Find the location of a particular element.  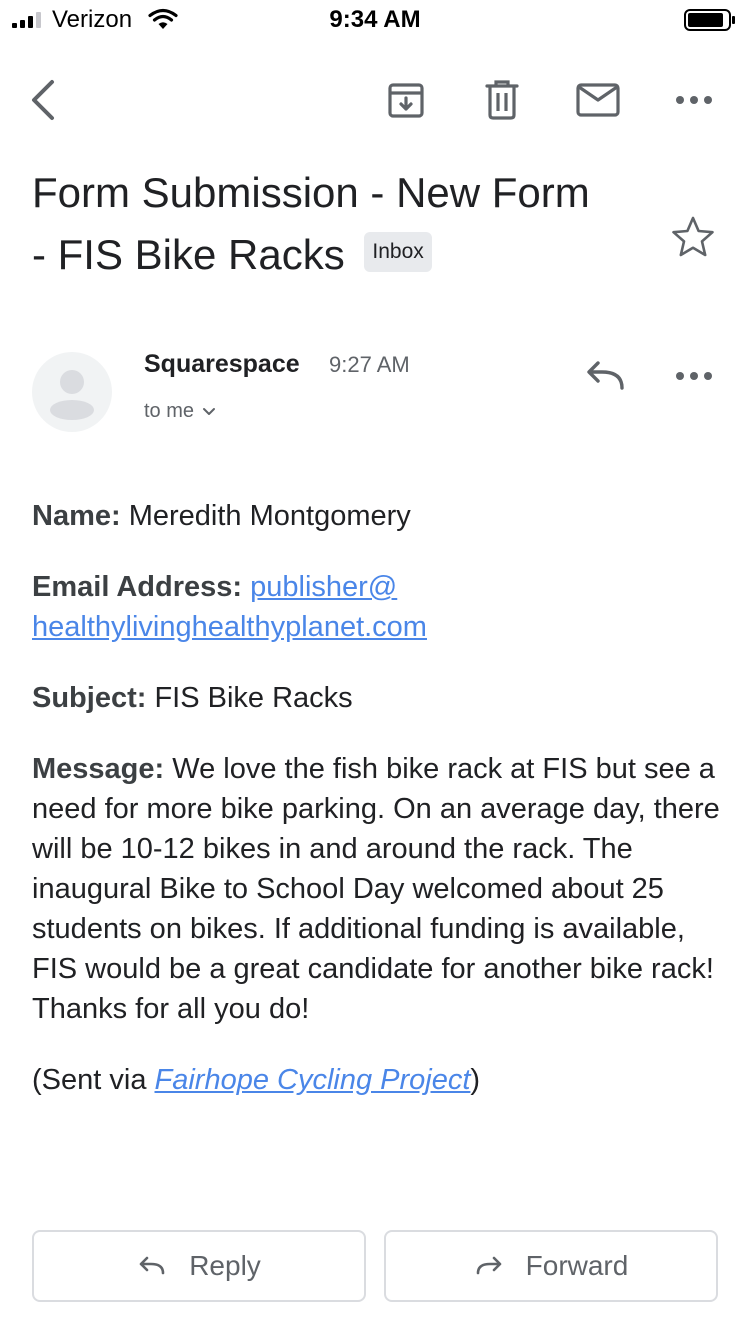

subject-line-1: Form Submission - New Form is located at coordinates (311, 192).